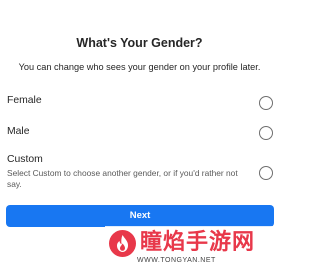  What do you see at coordinates (18, 131) in the screenshot?
I see `option-label-male: Male` at bounding box center [18, 131].